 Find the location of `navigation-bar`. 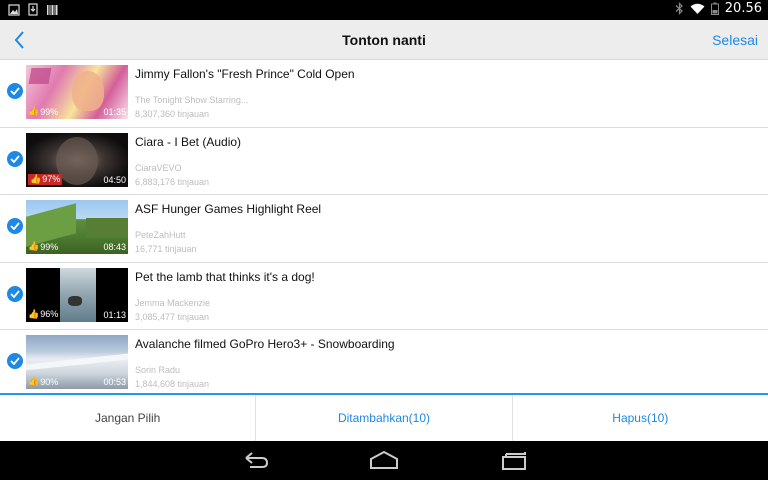

navigation-bar is located at coordinates (384, 460).